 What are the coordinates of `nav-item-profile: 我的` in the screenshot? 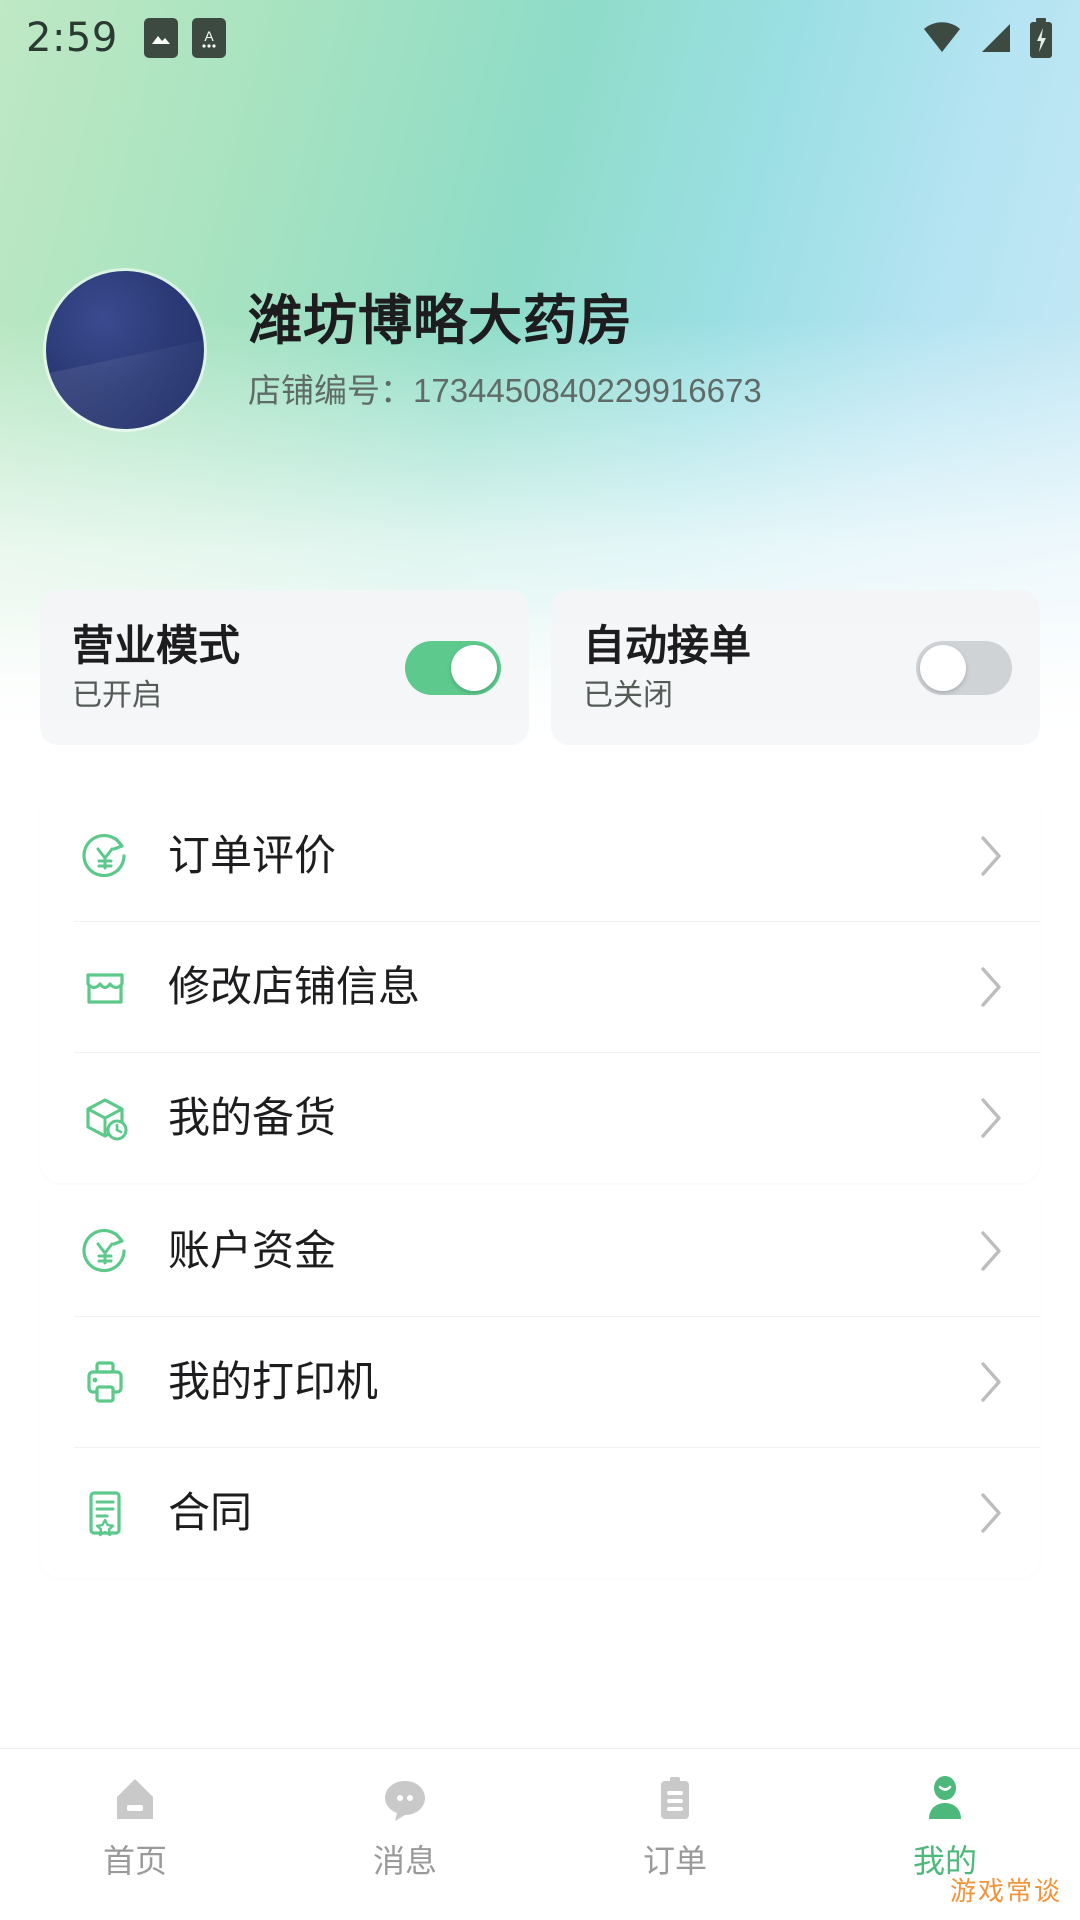 It's located at (945, 1824).